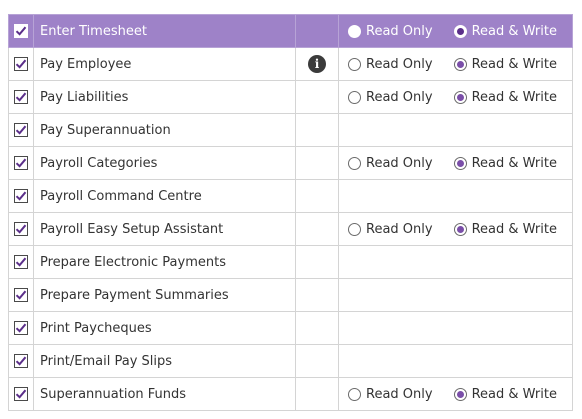  I want to click on table-row: Pay Employee i Read Only Read & Write, so click(290, 64).